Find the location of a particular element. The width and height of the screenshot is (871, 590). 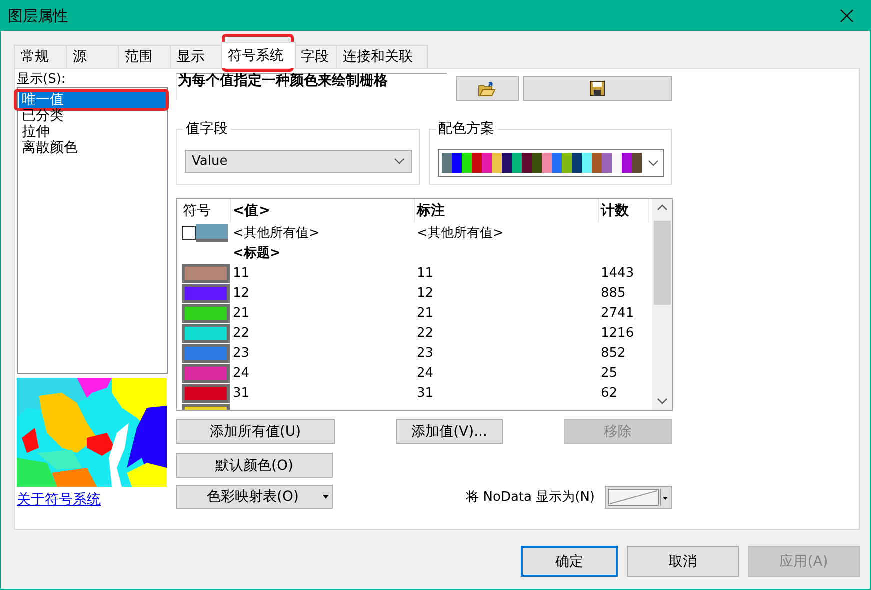

column-header: <值> is located at coordinates (323, 211).